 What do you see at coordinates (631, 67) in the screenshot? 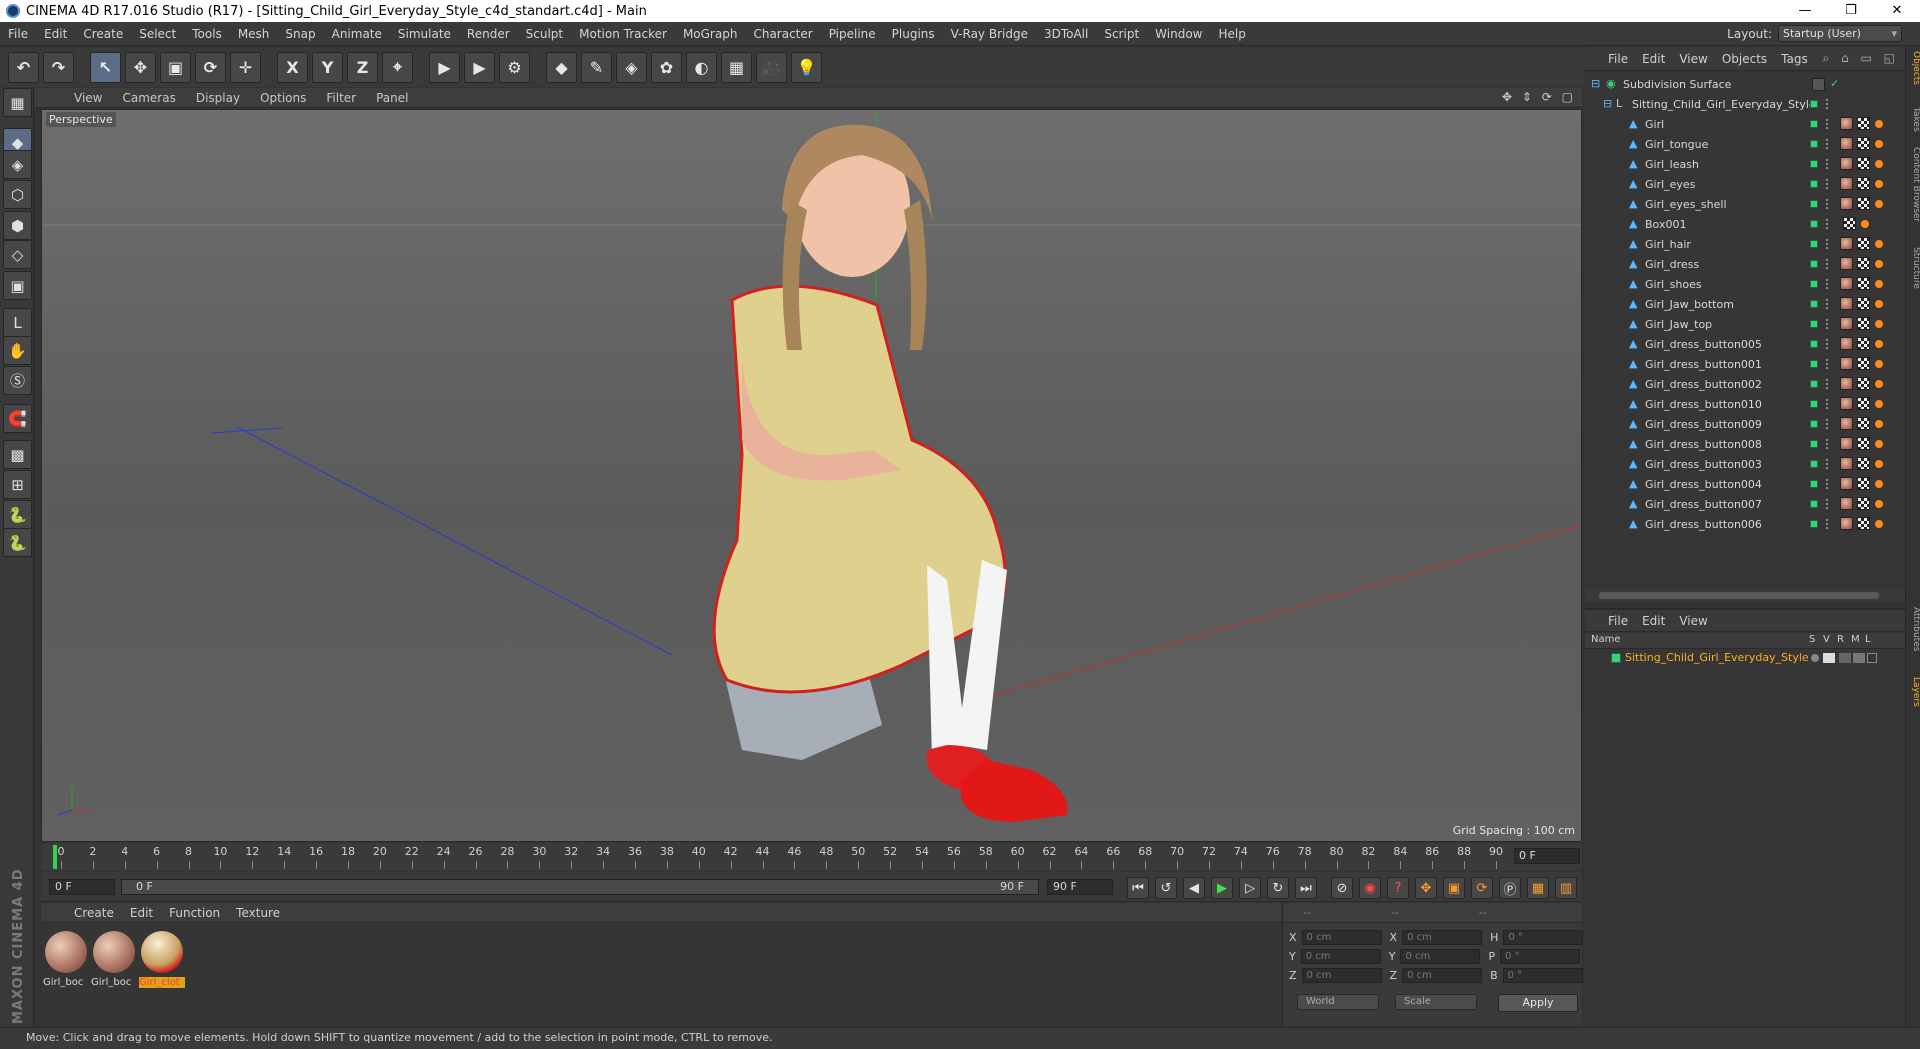
I see `subdivision-icon: ◈` at bounding box center [631, 67].